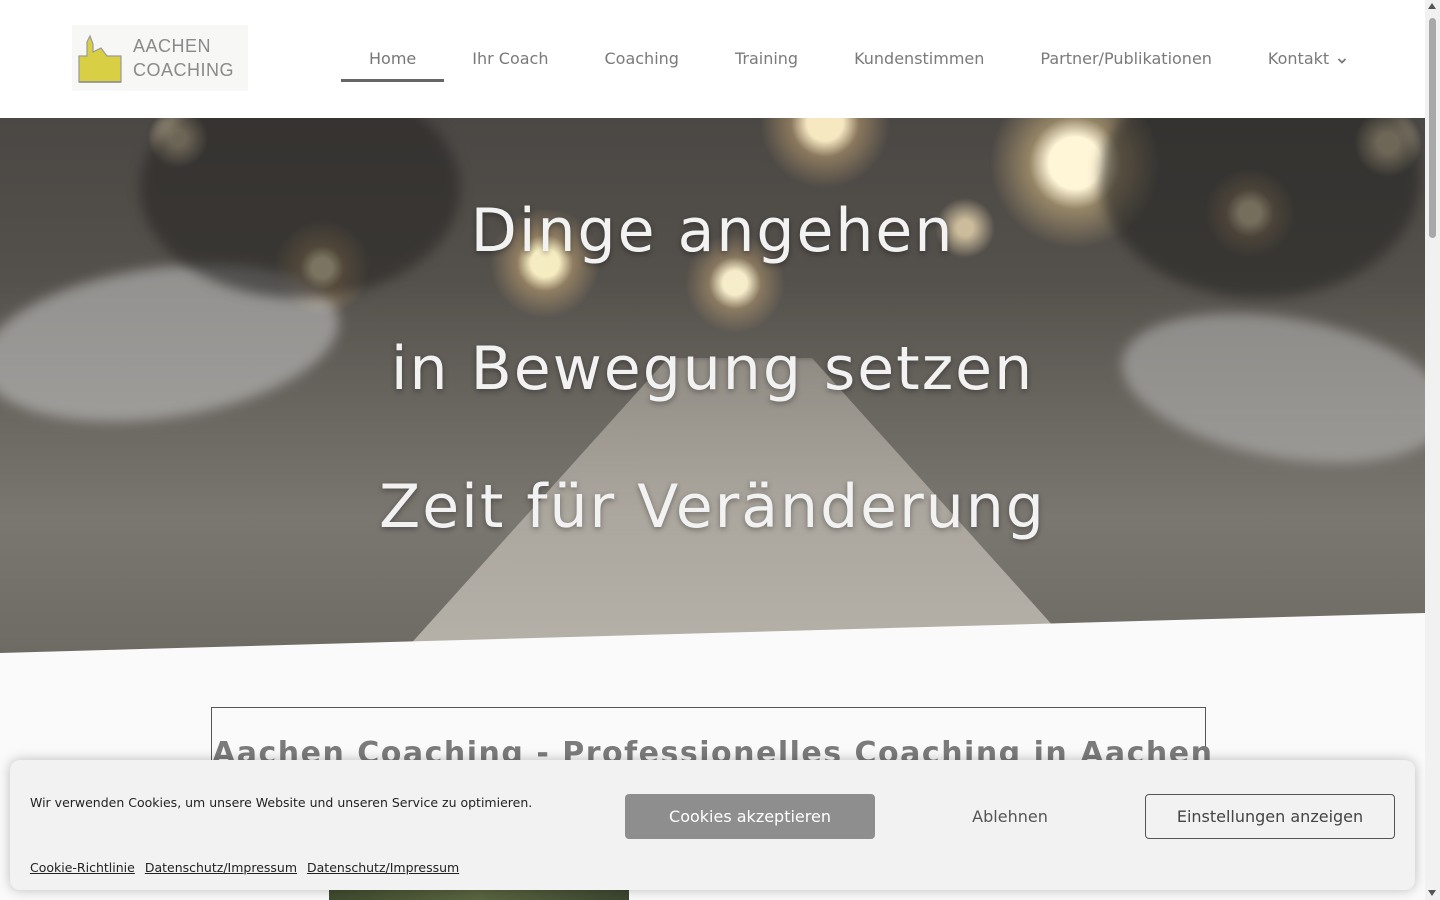 This screenshot has width=1440, height=900. Describe the element at coordinates (750, 816) in the screenshot. I see `accept-cookies-button: Cookies akzeptieren` at that location.